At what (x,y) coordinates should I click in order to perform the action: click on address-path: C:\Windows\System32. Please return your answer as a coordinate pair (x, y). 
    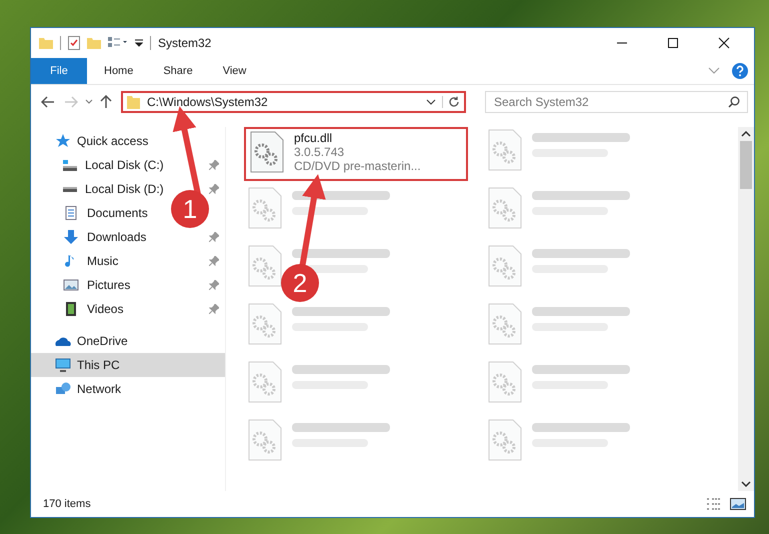
    Looking at the image, I should click on (208, 102).